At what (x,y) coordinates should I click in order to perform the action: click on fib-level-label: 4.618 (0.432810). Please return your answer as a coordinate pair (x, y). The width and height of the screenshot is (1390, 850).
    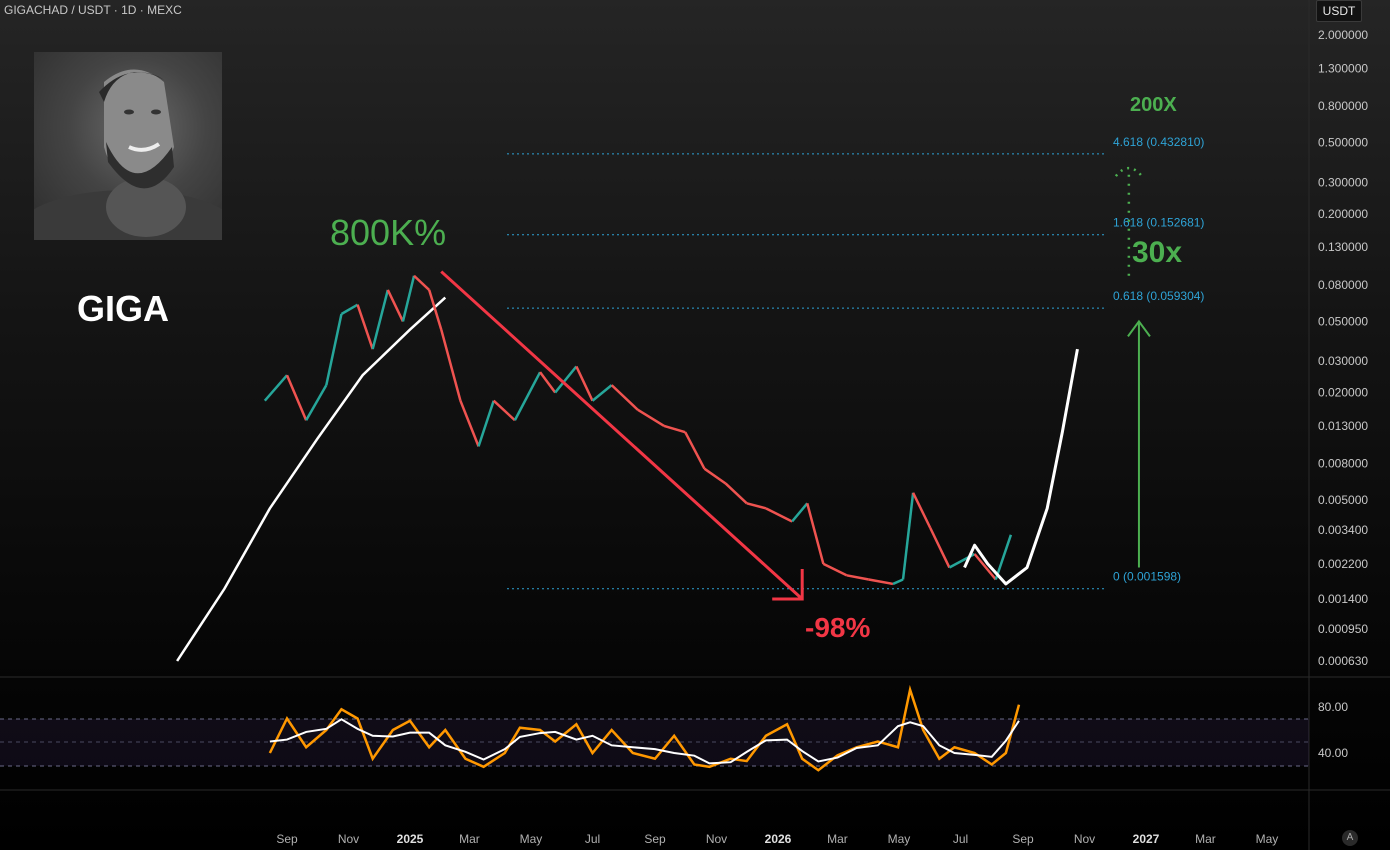
    Looking at the image, I should click on (1158, 142).